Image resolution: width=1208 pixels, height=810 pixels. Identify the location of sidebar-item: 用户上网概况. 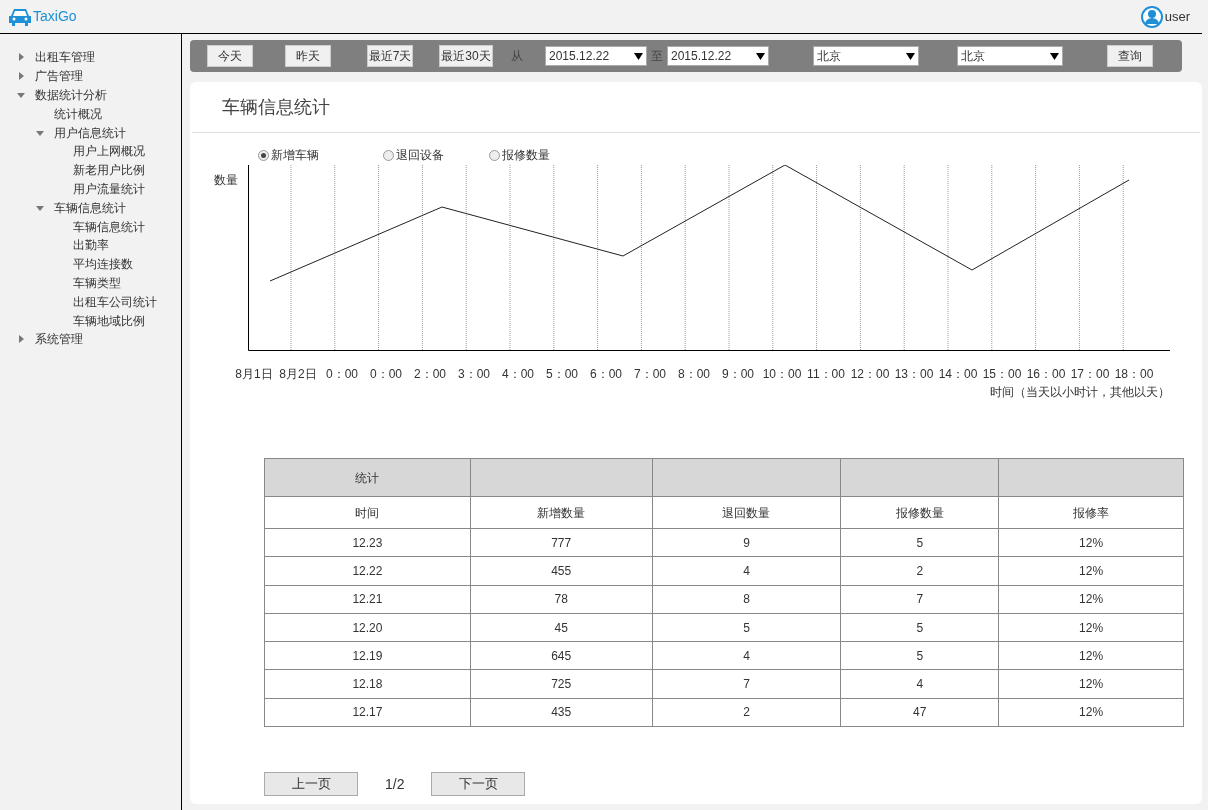
(109, 151).